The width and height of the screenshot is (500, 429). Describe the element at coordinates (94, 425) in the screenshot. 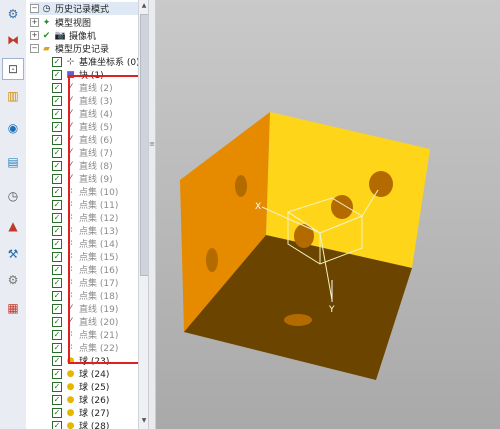

I see `tree-item-label: 球 (28)` at that location.